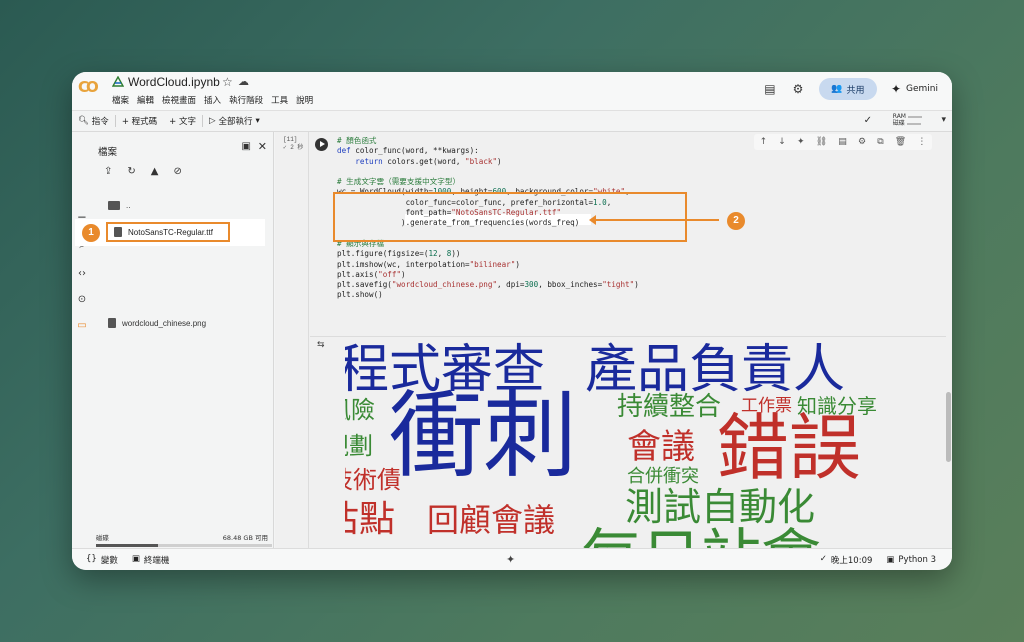  I want to click on colab-logo: CO, so click(90, 87).